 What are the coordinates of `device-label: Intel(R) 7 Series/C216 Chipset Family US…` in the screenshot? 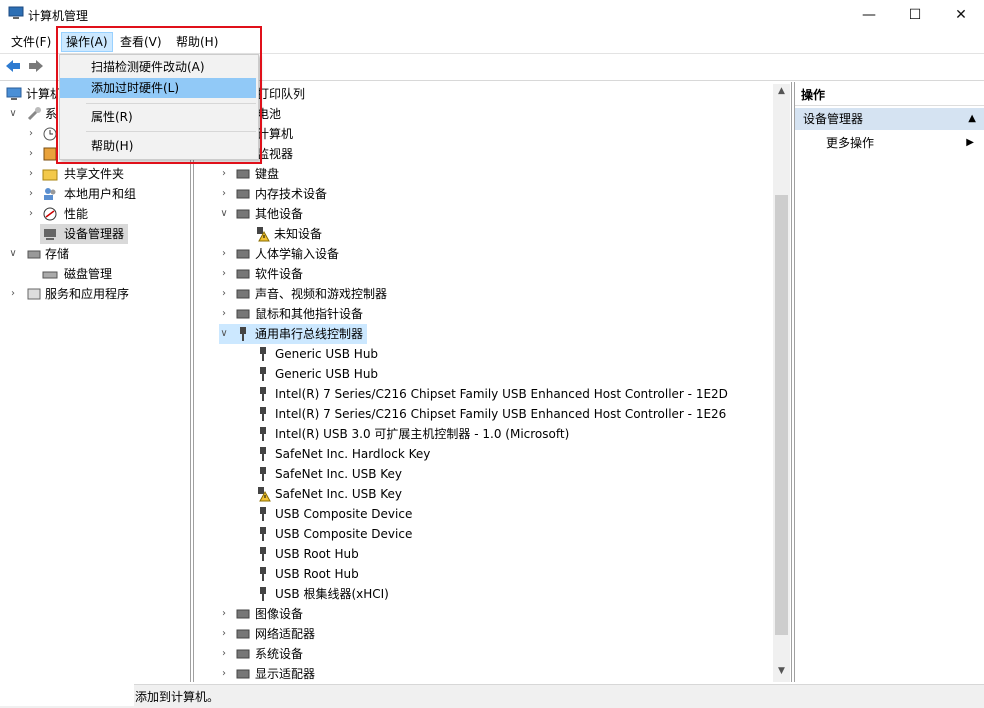 It's located at (501, 414).